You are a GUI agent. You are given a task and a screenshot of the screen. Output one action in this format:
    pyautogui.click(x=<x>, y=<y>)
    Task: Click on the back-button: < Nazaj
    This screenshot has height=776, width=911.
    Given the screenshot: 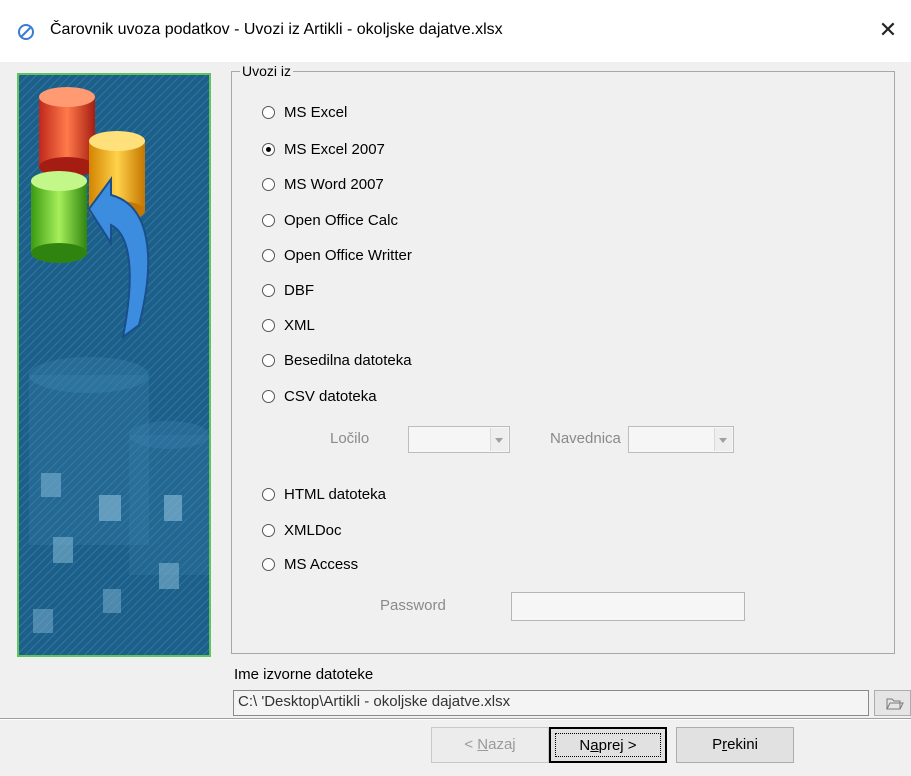 What is the action you would take?
    pyautogui.click(x=490, y=745)
    